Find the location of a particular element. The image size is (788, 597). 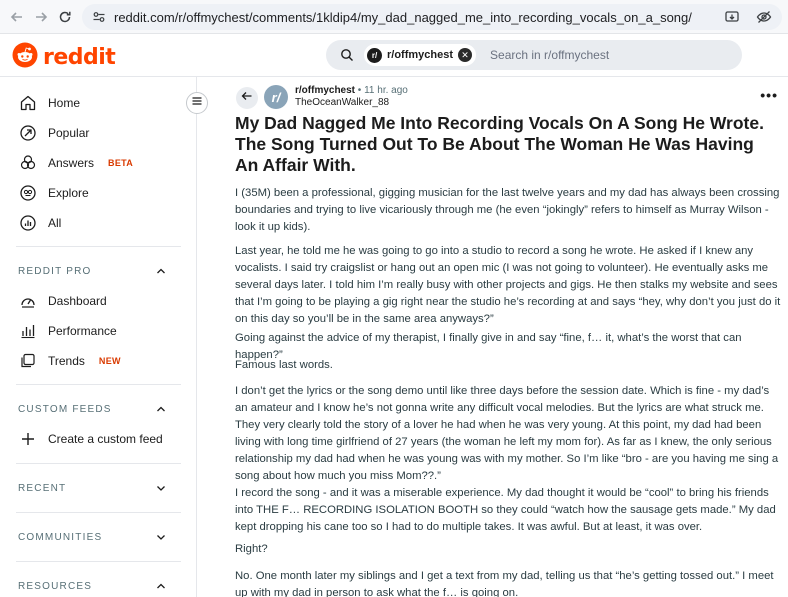

sidebar-item-label: Create a custom feed is located at coordinates (105, 439).